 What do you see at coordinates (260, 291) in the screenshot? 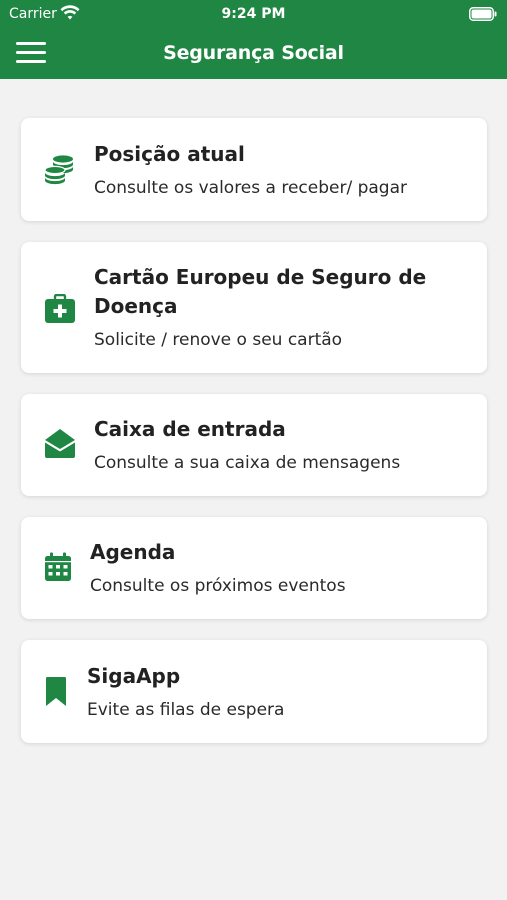
I see `card-title: Cartão Europeu de Seguro de Doença` at bounding box center [260, 291].